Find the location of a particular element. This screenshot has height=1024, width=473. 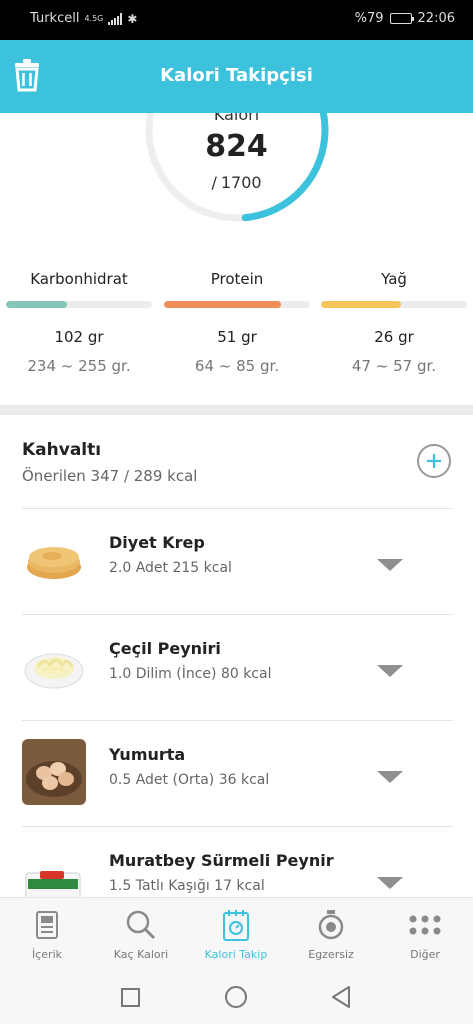

tab-label: Diğer is located at coordinates (425, 954).